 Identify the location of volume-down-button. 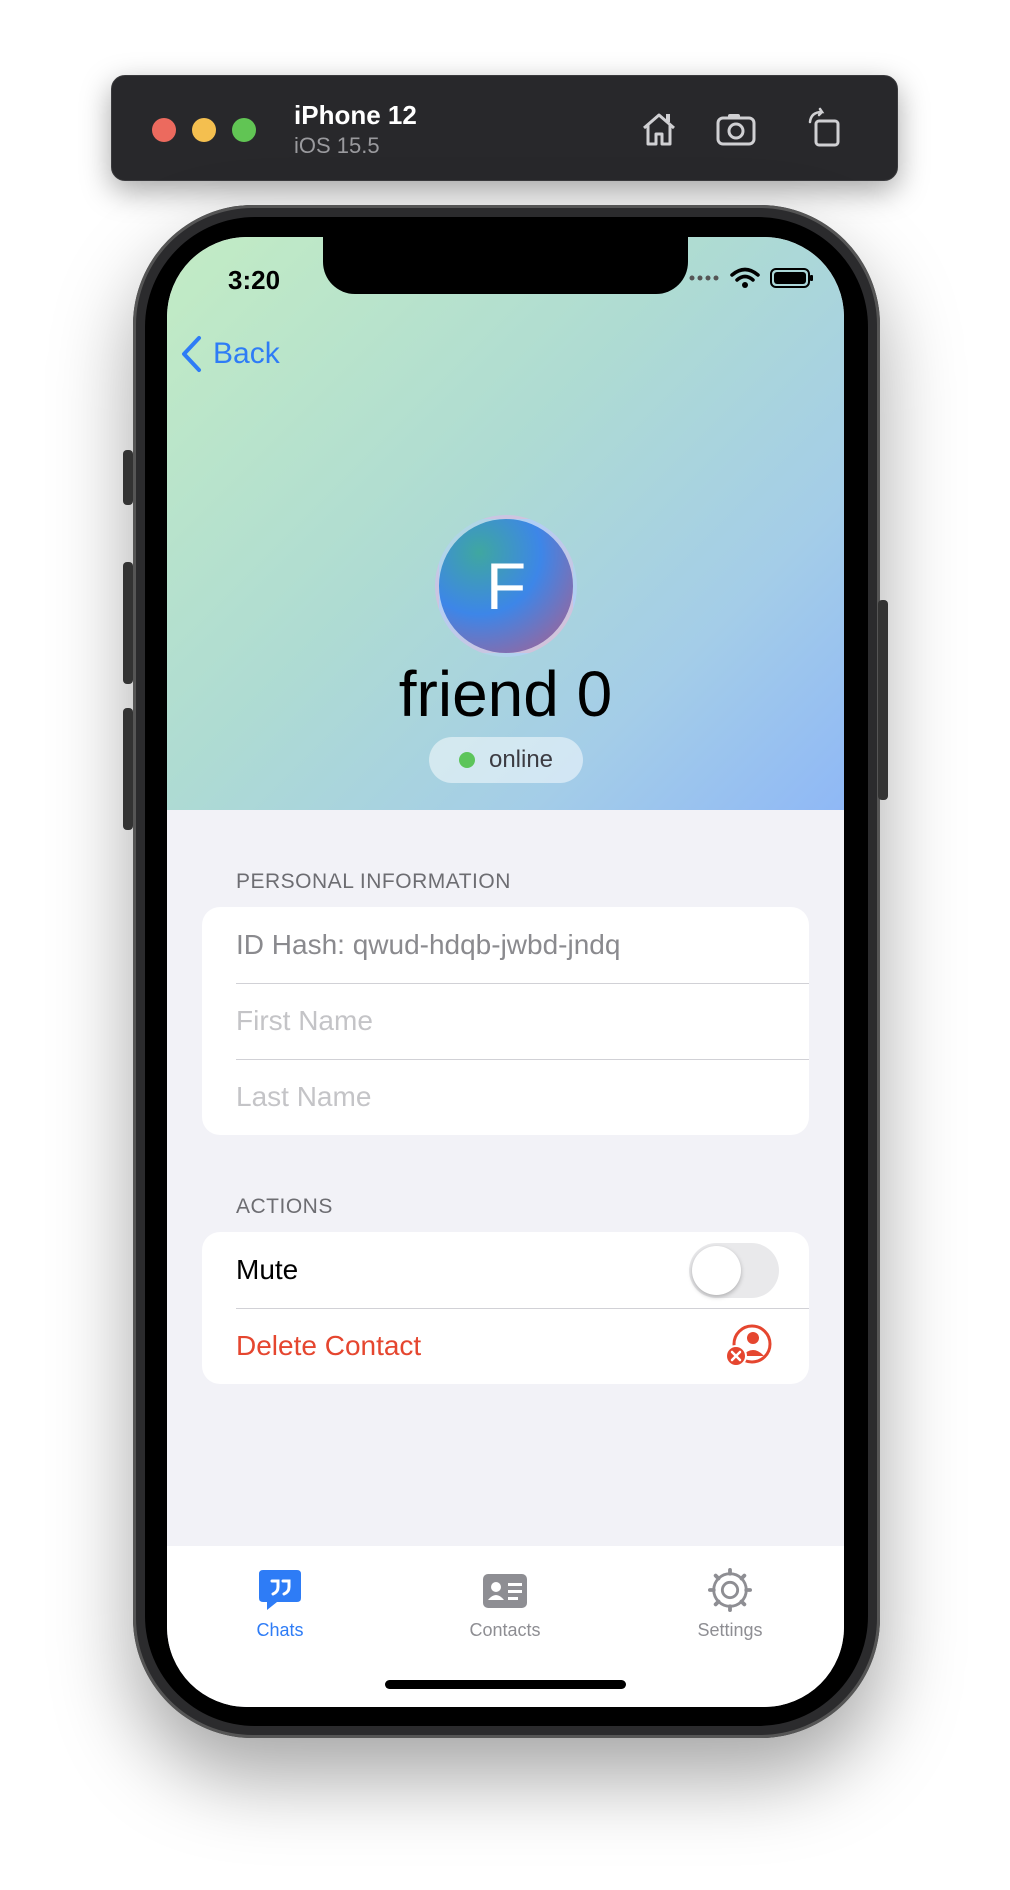
(128, 769).